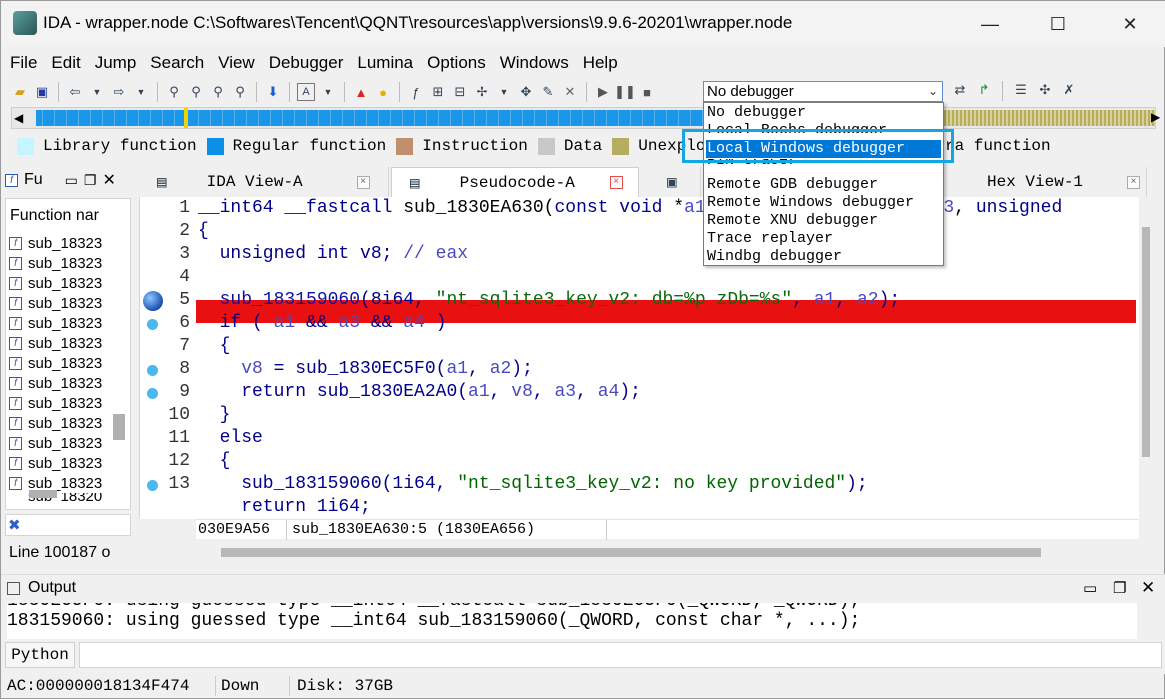  I want to click on menu-lumina: Lumina, so click(383, 63).